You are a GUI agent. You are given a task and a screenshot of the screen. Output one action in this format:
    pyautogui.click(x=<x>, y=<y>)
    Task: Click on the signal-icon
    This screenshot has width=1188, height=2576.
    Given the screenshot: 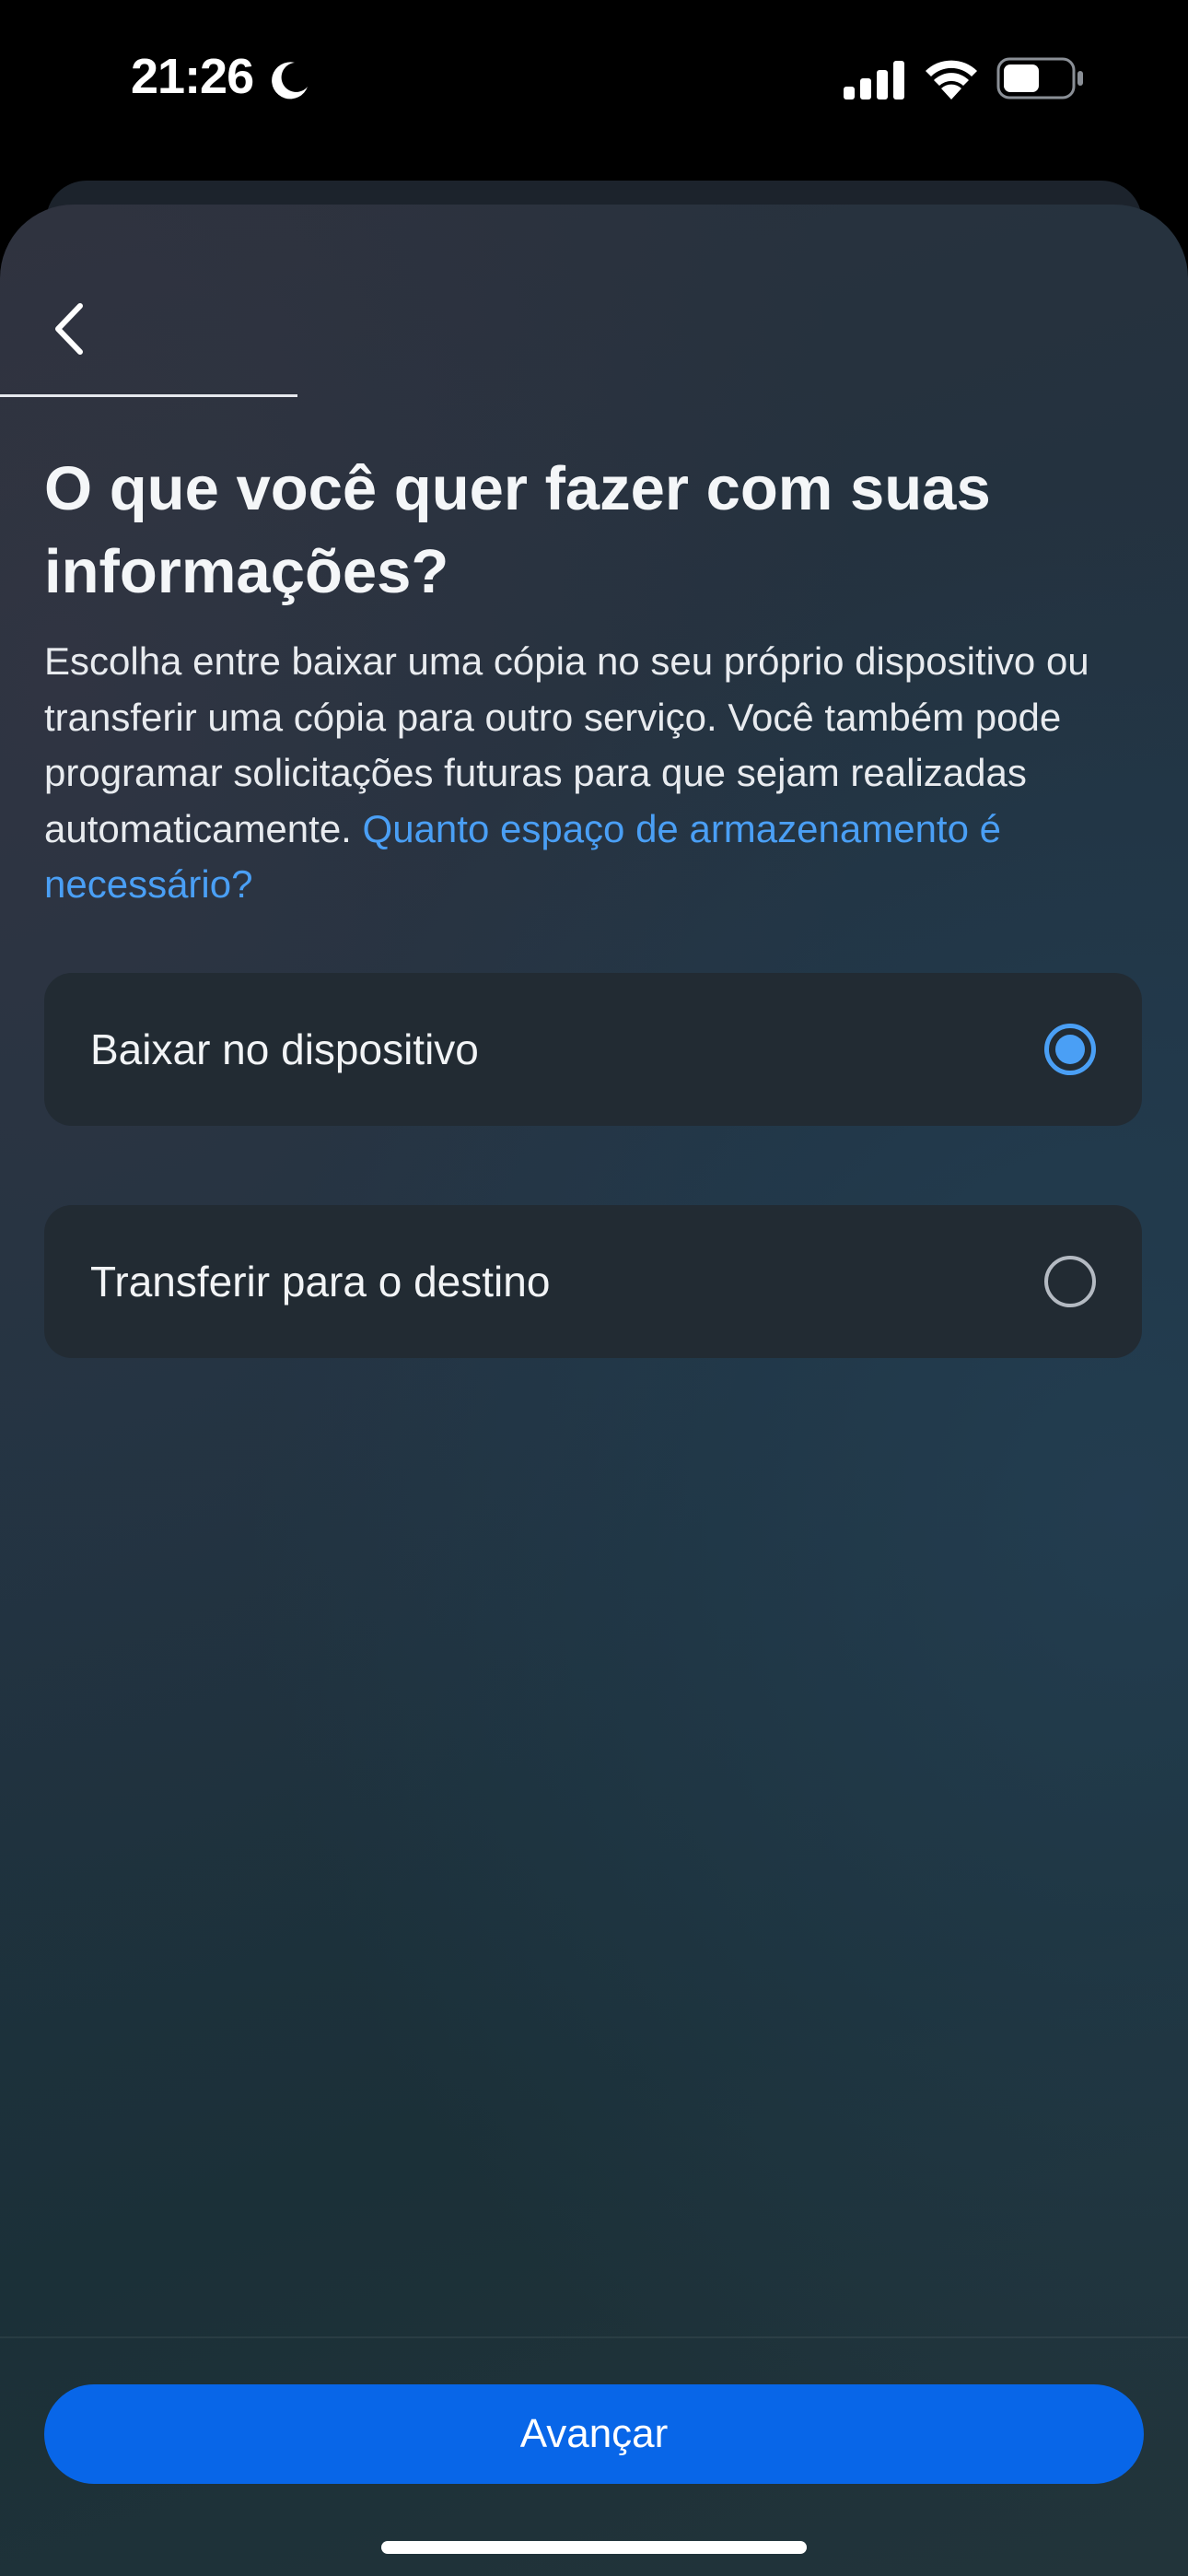 What is the action you would take?
    pyautogui.click(x=875, y=82)
    